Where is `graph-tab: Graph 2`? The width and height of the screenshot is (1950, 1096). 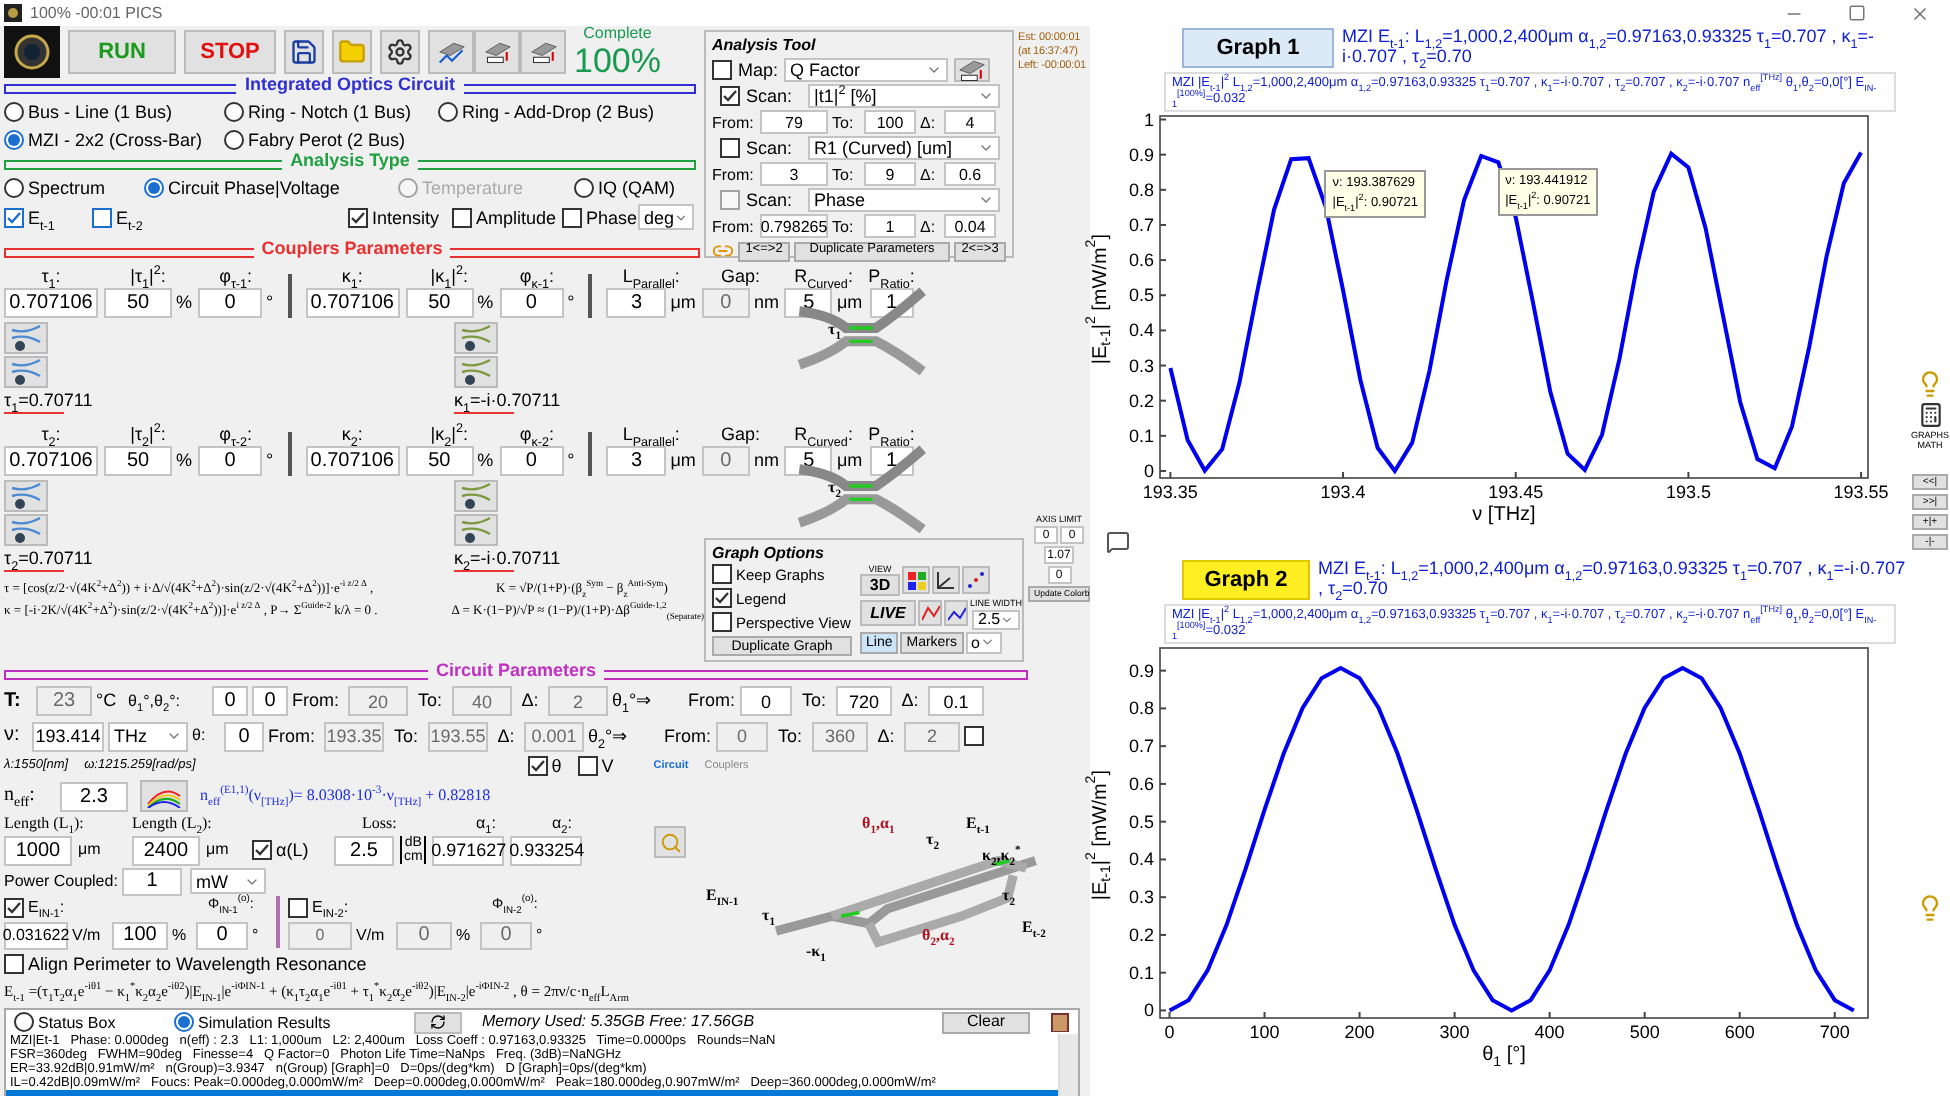 graph-tab: Graph 2 is located at coordinates (1246, 579).